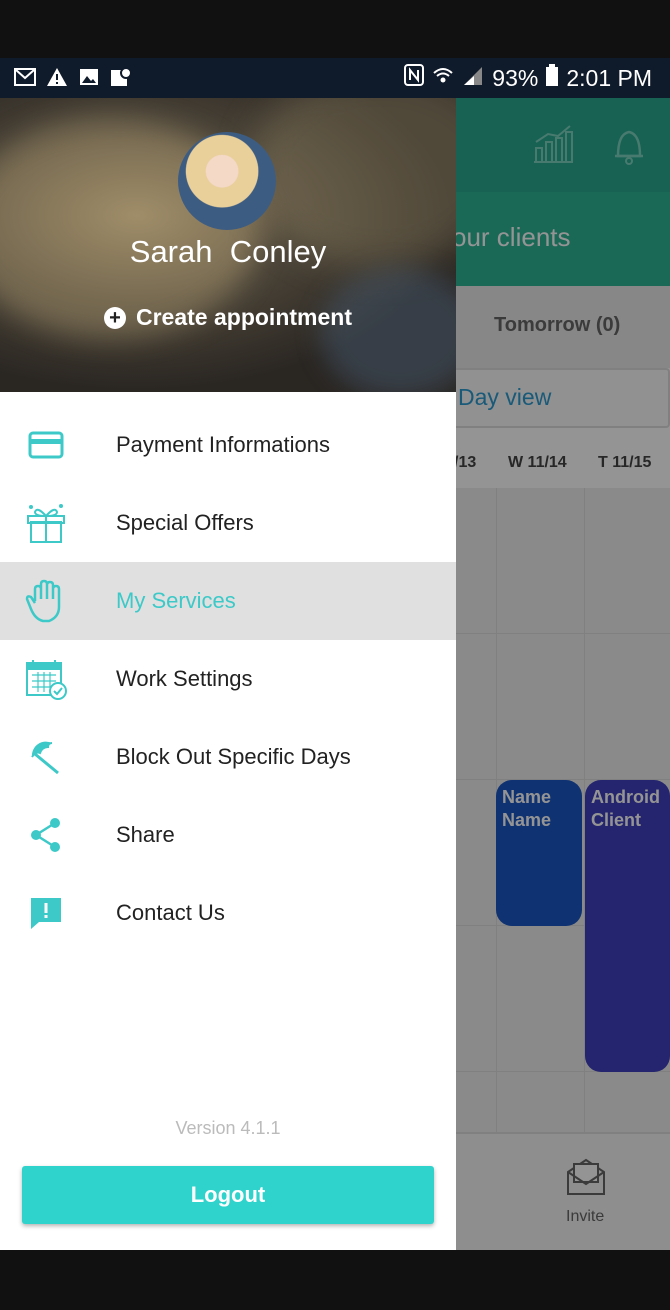  What do you see at coordinates (233, 756) in the screenshot?
I see `menu-item-label: Block Out Specific Days` at bounding box center [233, 756].